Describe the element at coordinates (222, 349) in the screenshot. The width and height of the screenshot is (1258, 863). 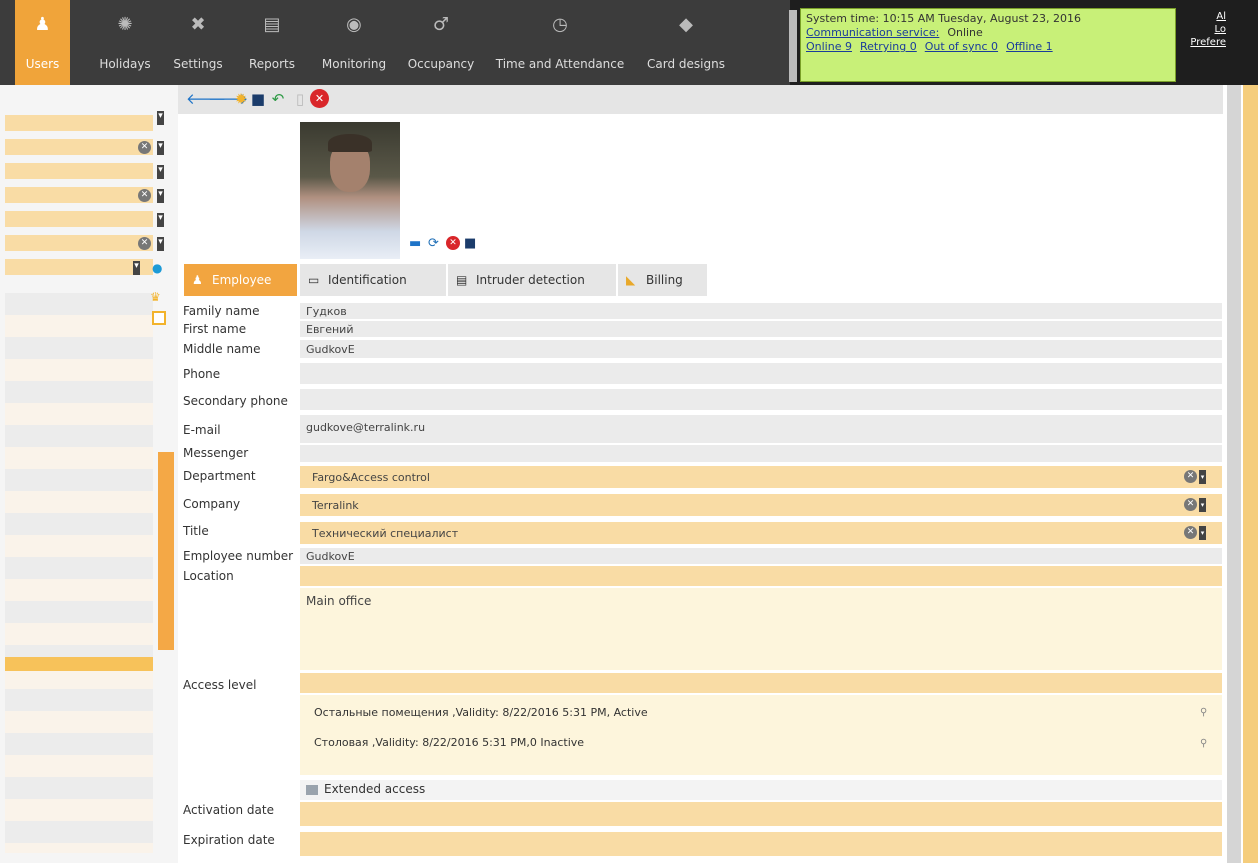
I see `middle-name-label: Middle name` at that location.